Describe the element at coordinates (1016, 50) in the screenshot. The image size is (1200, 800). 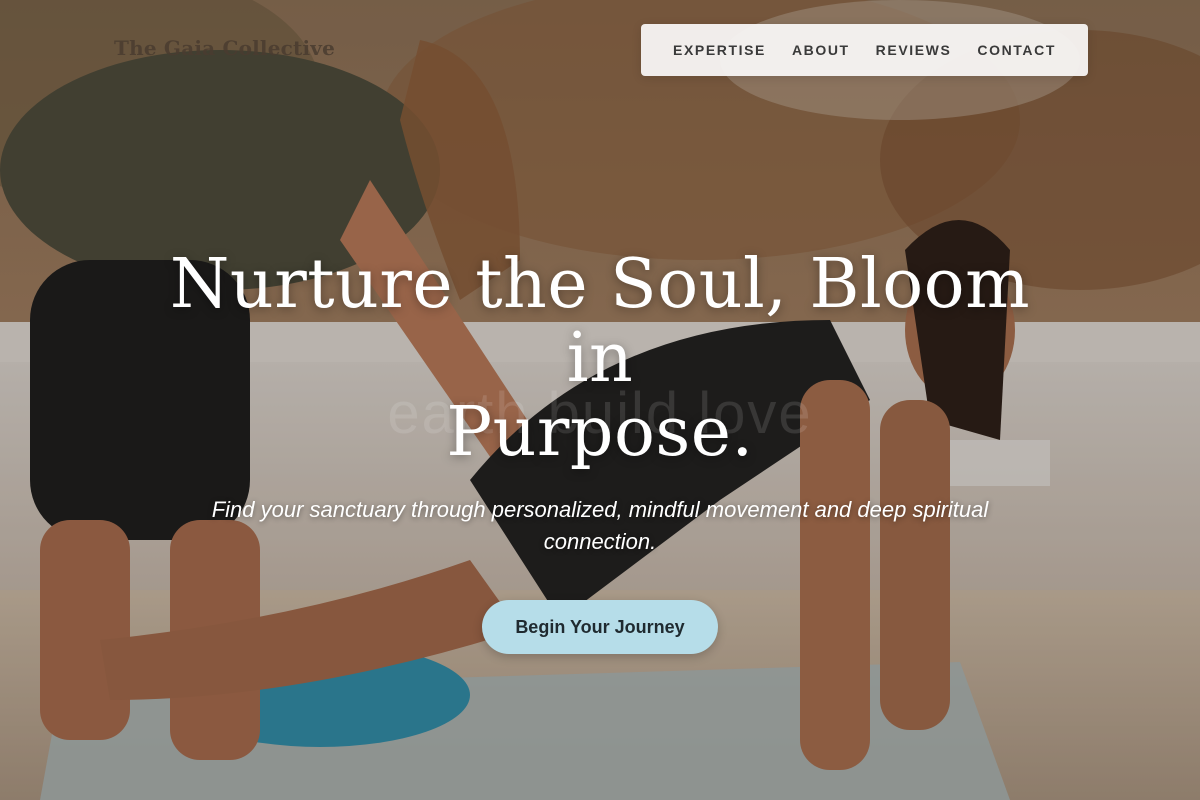
I see `nav-item-contact: CONTACT` at that location.